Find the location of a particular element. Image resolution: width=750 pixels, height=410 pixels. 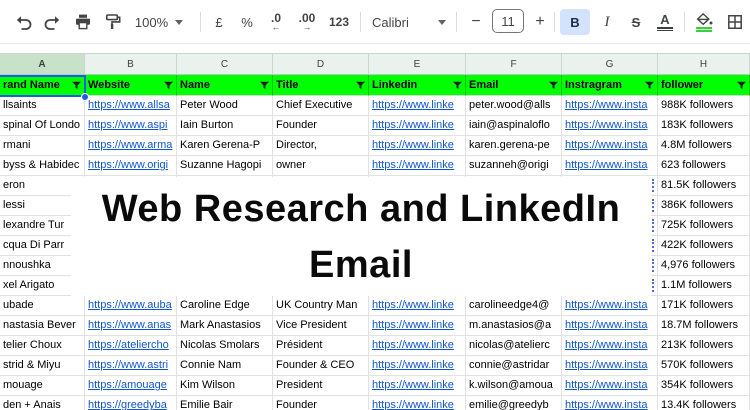

cell-name: Karen Gerena-P is located at coordinates (225, 146).